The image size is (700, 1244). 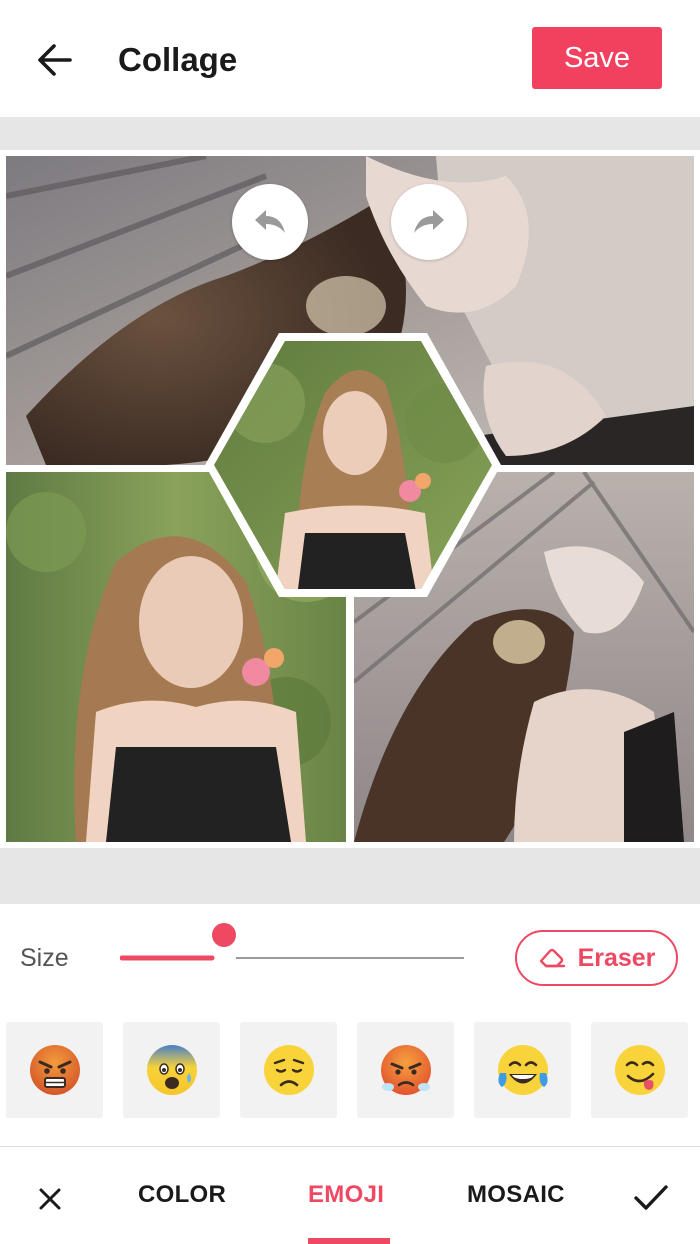 What do you see at coordinates (350, 58) in the screenshot?
I see `top-bar: Collage Save` at bounding box center [350, 58].